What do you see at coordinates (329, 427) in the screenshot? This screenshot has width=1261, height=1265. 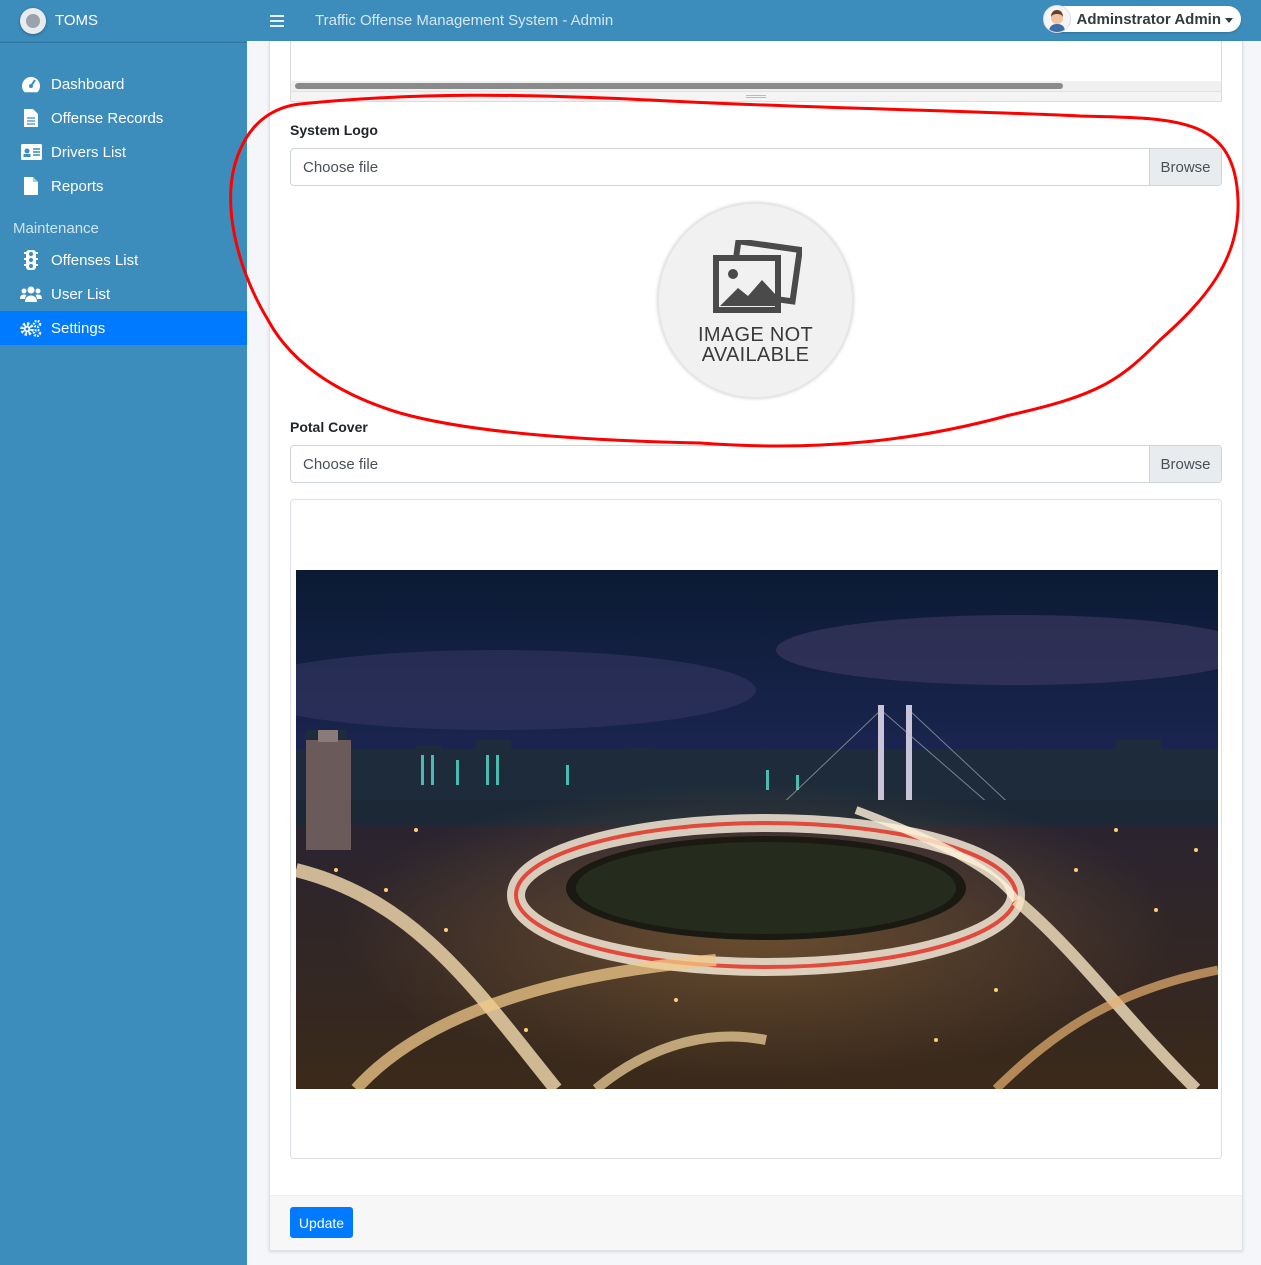 I see `portal-cover-label: Potal Cover` at bounding box center [329, 427].